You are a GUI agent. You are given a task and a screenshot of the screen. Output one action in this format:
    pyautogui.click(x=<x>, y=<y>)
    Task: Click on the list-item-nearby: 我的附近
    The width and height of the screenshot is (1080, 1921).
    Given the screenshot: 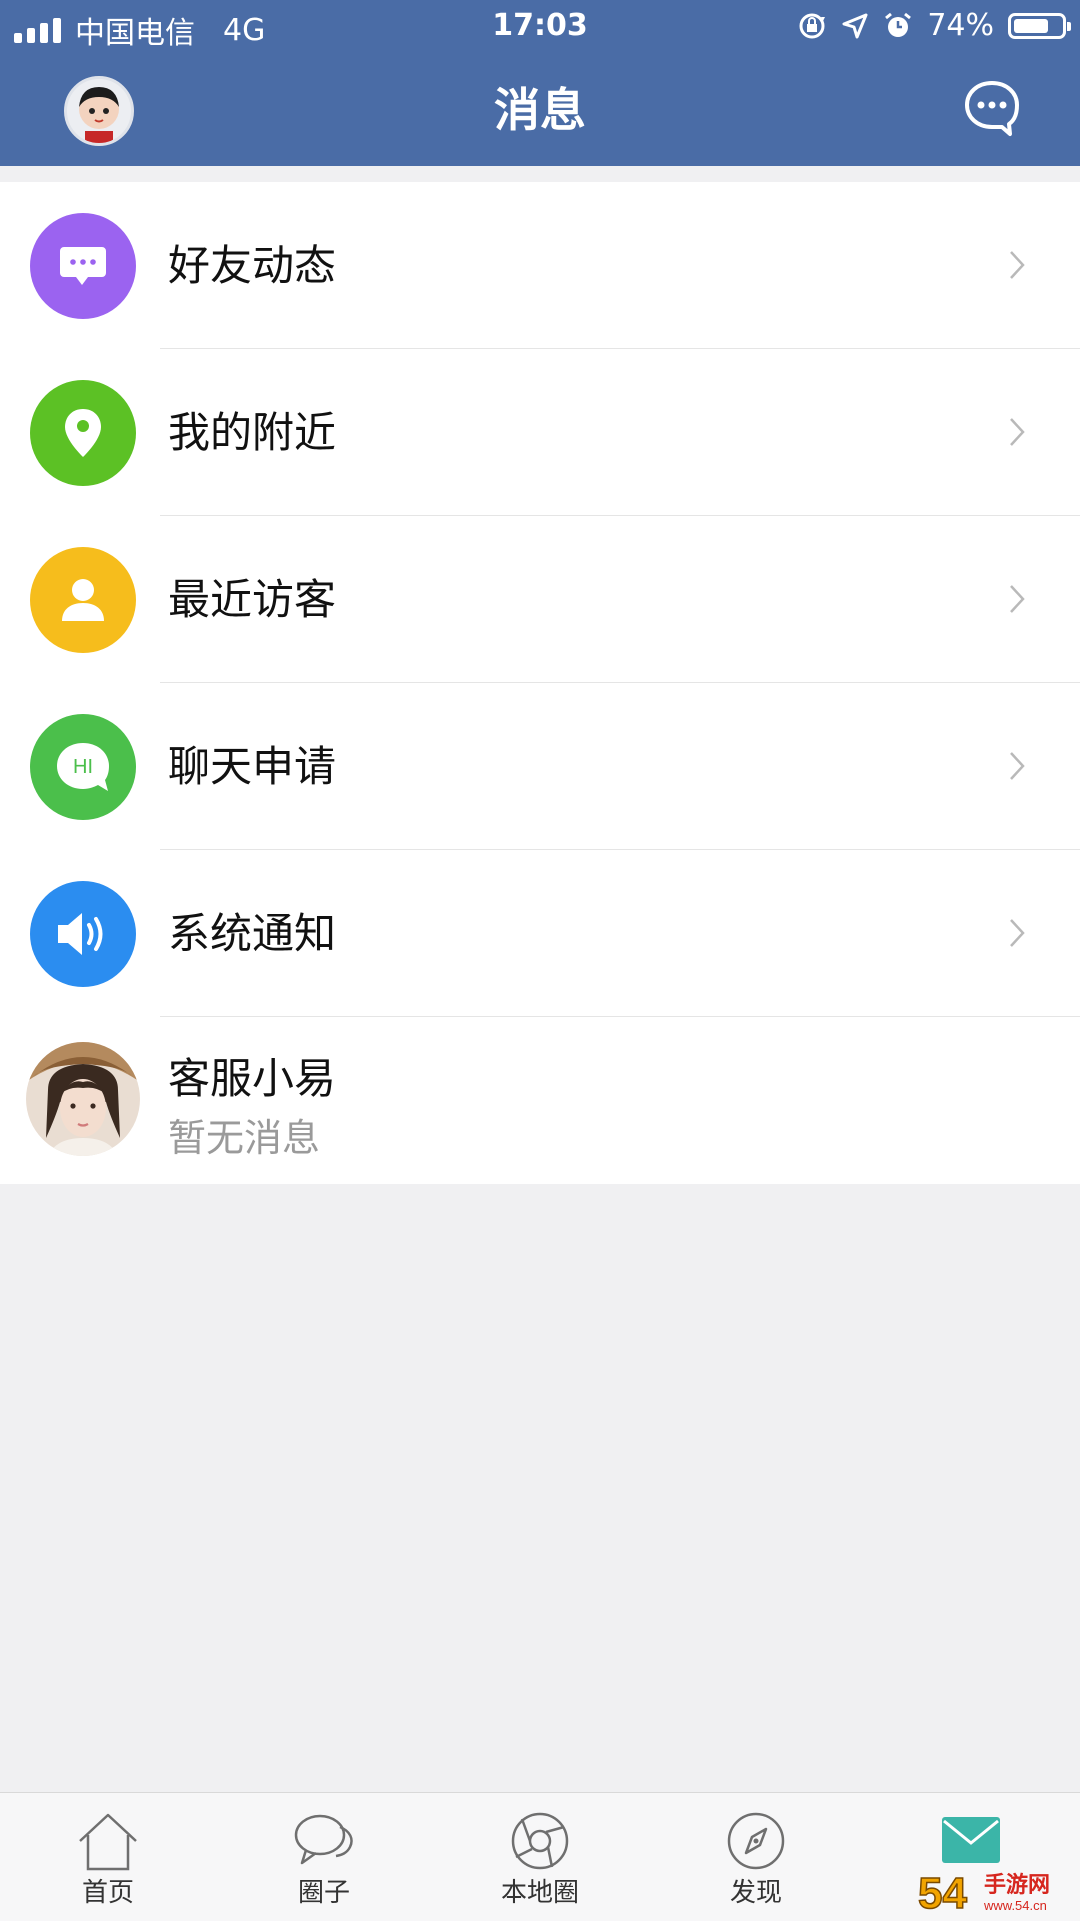 What is the action you would take?
    pyautogui.click(x=540, y=432)
    